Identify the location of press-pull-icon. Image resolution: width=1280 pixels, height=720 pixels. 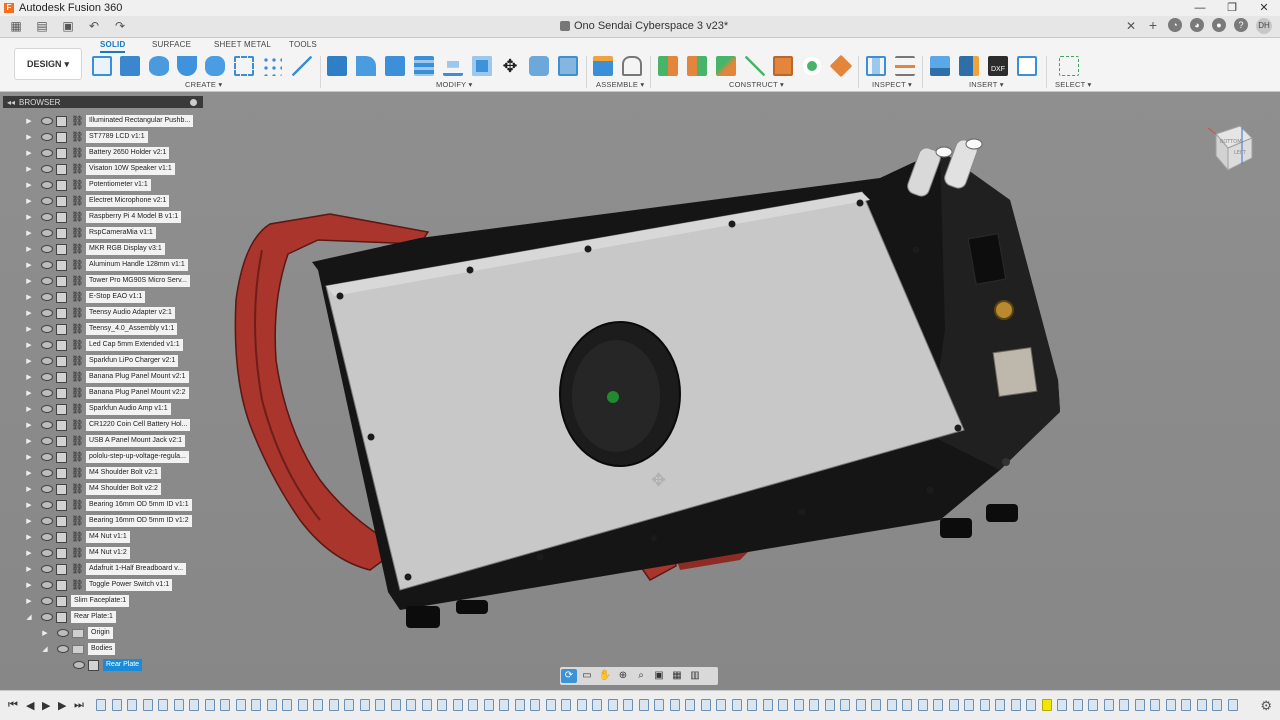
(337, 66).